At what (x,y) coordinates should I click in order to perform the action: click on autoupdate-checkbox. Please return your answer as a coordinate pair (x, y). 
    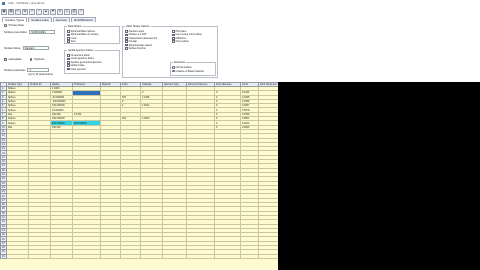
    Looking at the image, I should click on (5, 59).